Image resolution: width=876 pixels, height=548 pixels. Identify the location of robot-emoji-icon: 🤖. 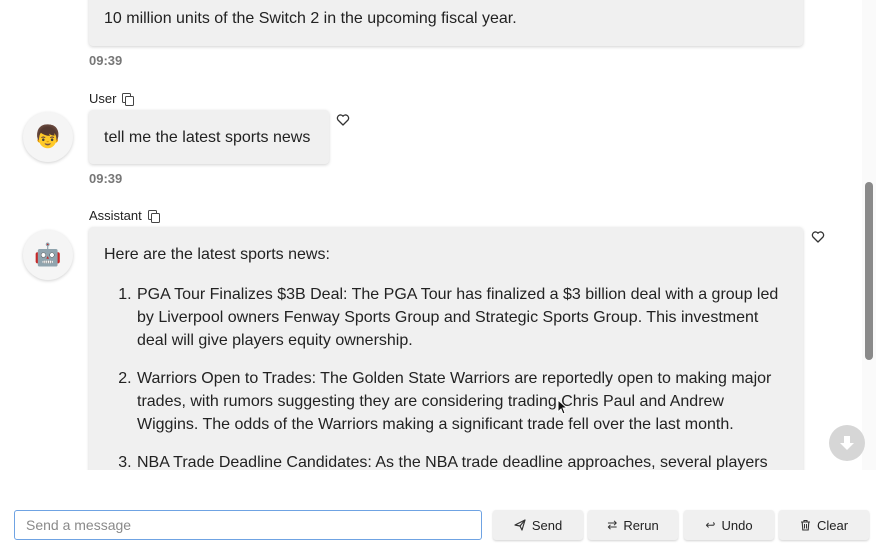
(48, 254).